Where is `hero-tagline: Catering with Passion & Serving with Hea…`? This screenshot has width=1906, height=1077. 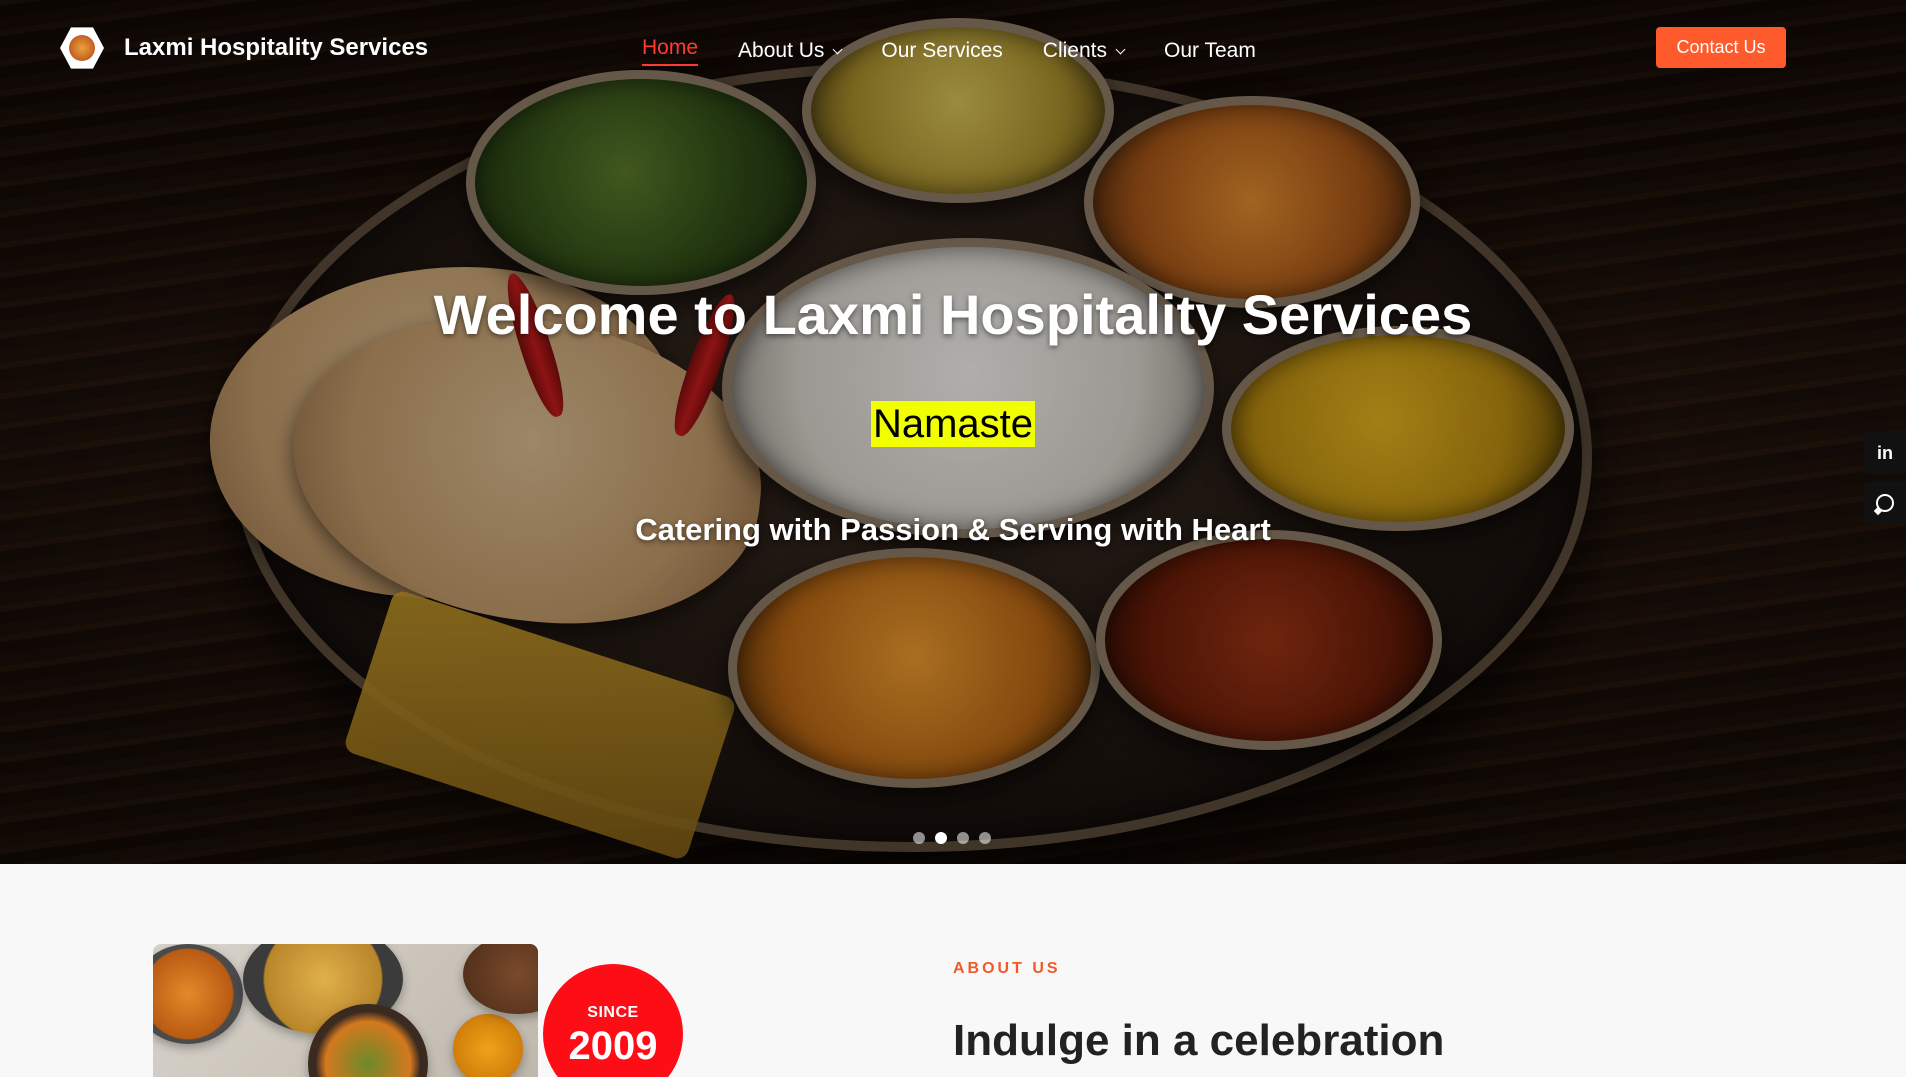
hero-tagline: Catering with Passion & Serving with Hea… is located at coordinates (953, 529).